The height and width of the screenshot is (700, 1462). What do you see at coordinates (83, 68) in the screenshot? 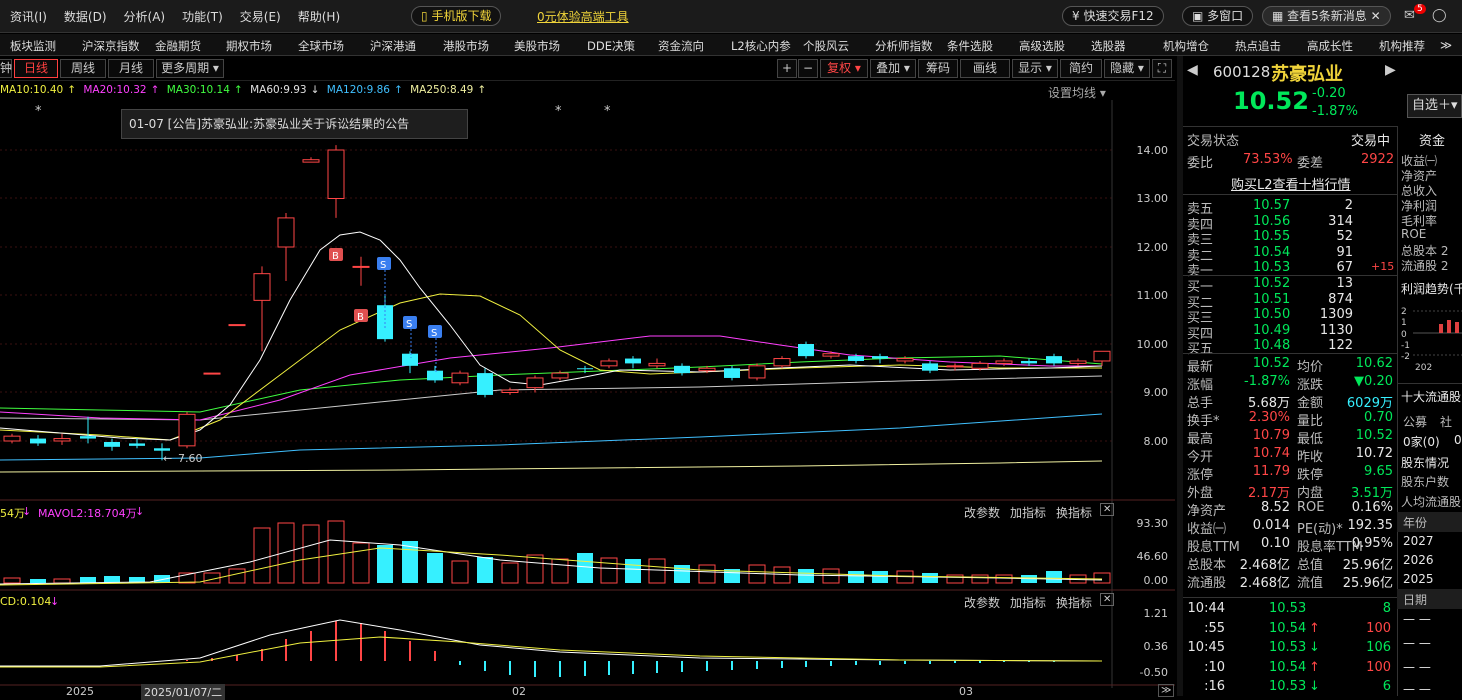
I see `tab-week: 周线` at bounding box center [83, 68].